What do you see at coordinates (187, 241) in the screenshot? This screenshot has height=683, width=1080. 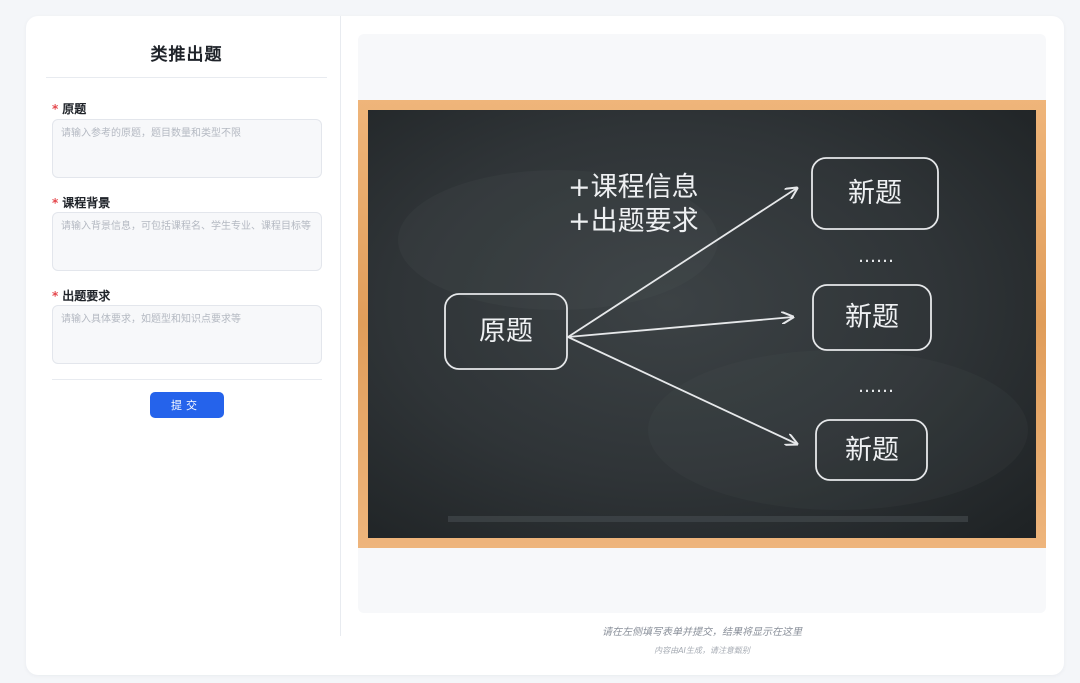 I see `course-background-input` at bounding box center [187, 241].